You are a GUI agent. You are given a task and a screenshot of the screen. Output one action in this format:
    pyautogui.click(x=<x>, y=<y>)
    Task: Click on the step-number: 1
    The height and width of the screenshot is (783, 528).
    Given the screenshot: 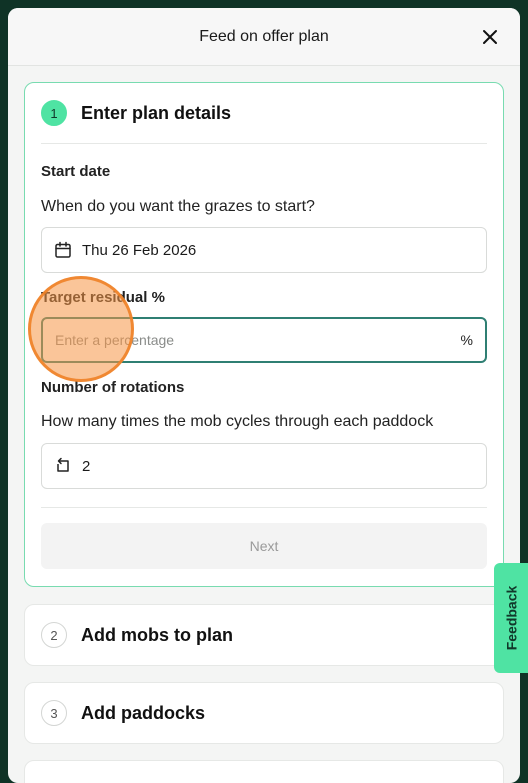 What is the action you would take?
    pyautogui.click(x=54, y=113)
    